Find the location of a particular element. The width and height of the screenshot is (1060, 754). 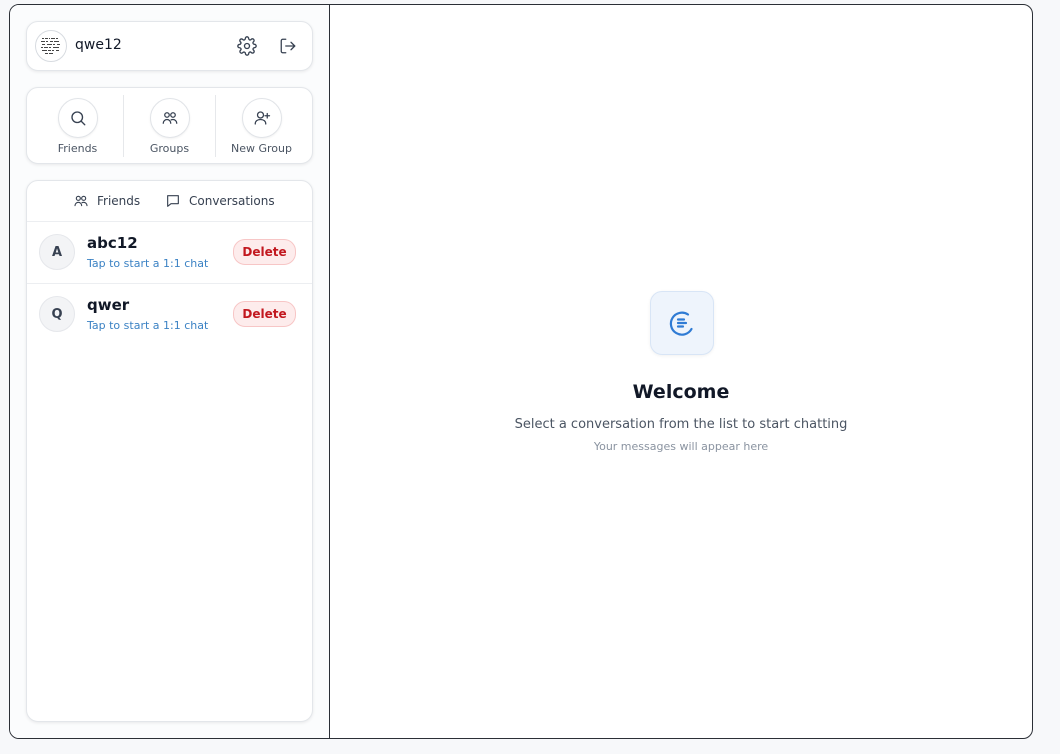

tab-conversations: Conversations is located at coordinates (220, 201).